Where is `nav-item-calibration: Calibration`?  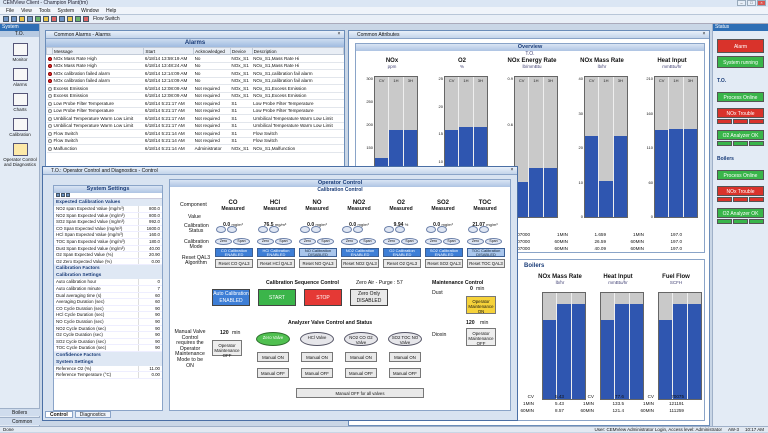 nav-item-calibration: Calibration is located at coordinates (20, 127).